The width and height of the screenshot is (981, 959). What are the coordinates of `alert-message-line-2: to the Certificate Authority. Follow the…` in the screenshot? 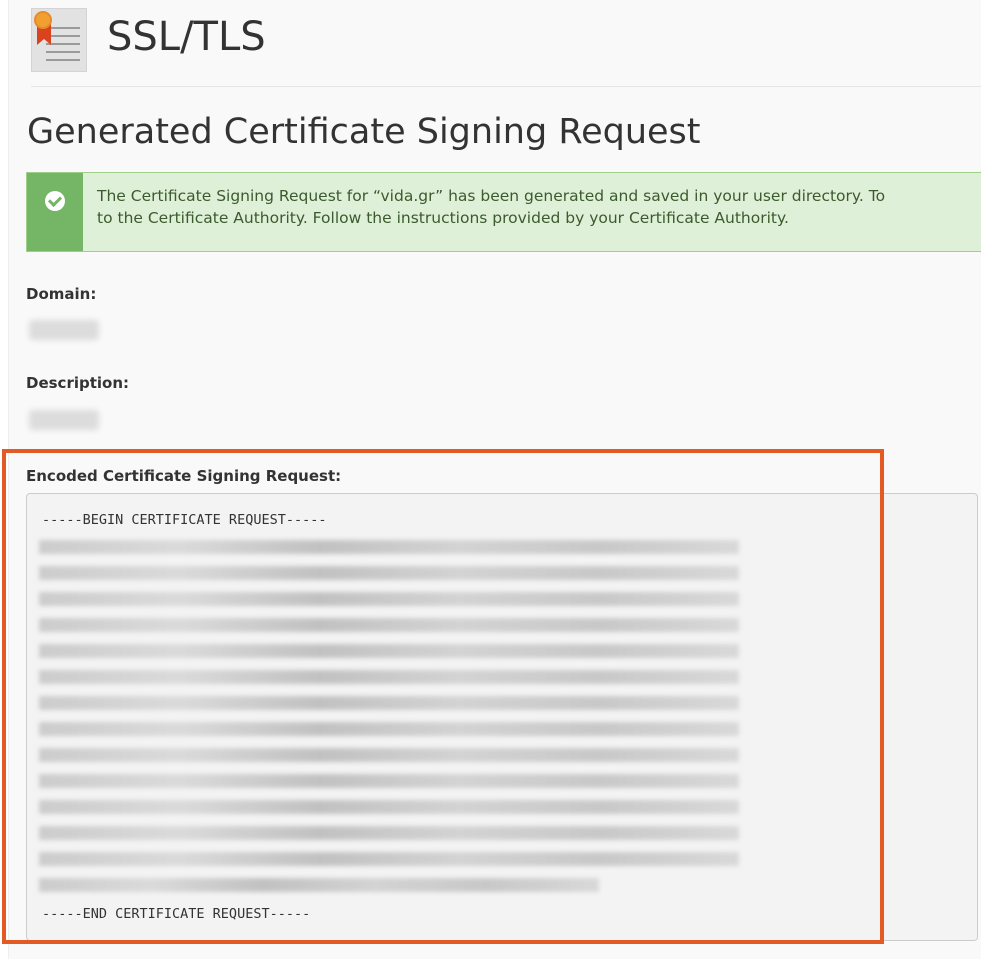 It's located at (443, 218).